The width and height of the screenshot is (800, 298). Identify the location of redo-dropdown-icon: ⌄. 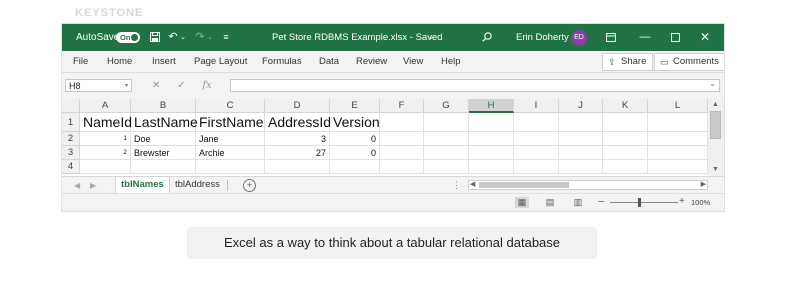
(210, 37).